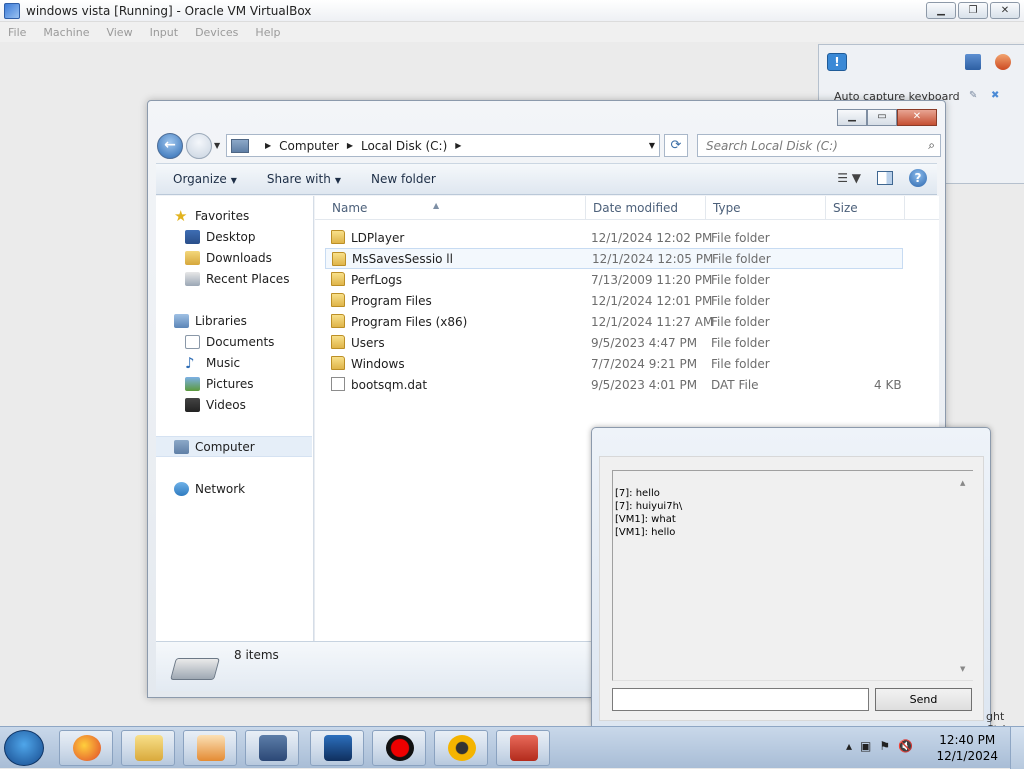 The image size is (1024, 769). What do you see at coordinates (645, 519) in the screenshot?
I see `chat-message: [VM1]: what` at bounding box center [645, 519].